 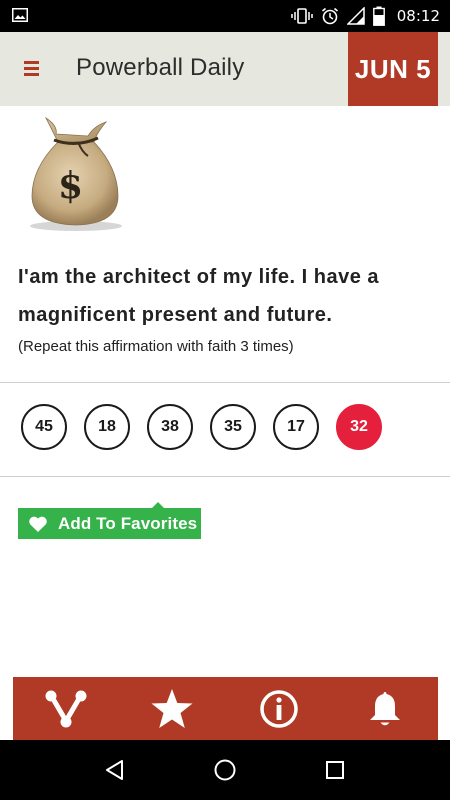 I want to click on vibrate-icon, so click(x=302, y=16).